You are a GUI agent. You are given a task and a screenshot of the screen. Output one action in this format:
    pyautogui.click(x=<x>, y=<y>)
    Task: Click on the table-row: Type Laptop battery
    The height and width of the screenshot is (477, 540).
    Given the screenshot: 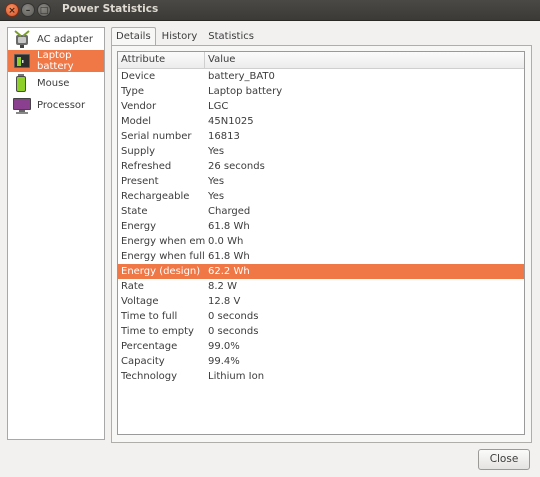 What is the action you would take?
    pyautogui.click(x=321, y=91)
    